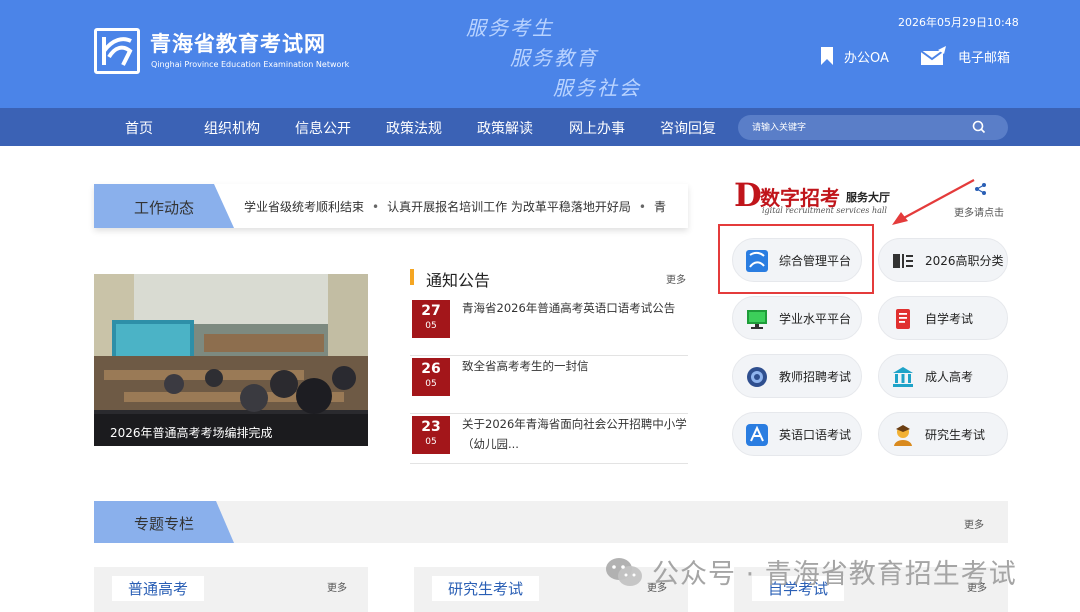  What do you see at coordinates (688, 128) in the screenshot?
I see `nav-item-consult-reply: 咨询回复` at bounding box center [688, 128].